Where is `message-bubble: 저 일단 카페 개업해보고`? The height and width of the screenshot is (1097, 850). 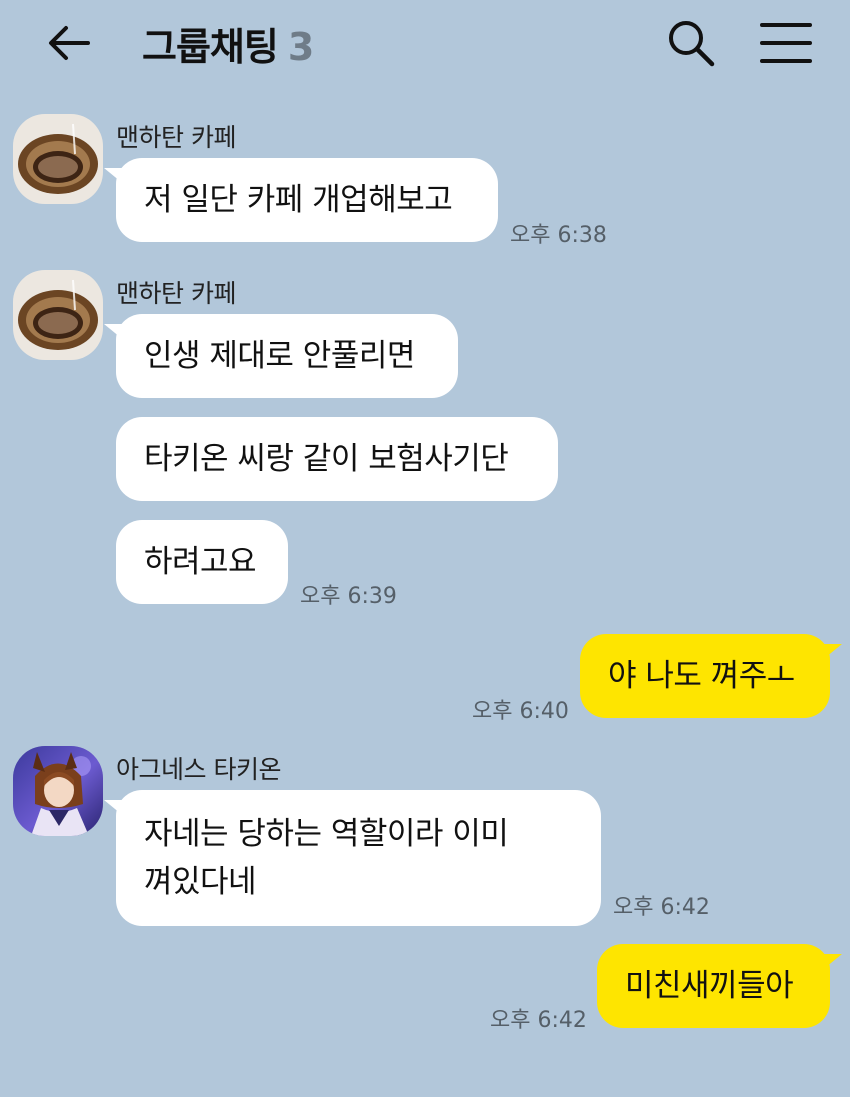
message-bubble: 저 일단 카페 개업해보고 is located at coordinates (301, 200).